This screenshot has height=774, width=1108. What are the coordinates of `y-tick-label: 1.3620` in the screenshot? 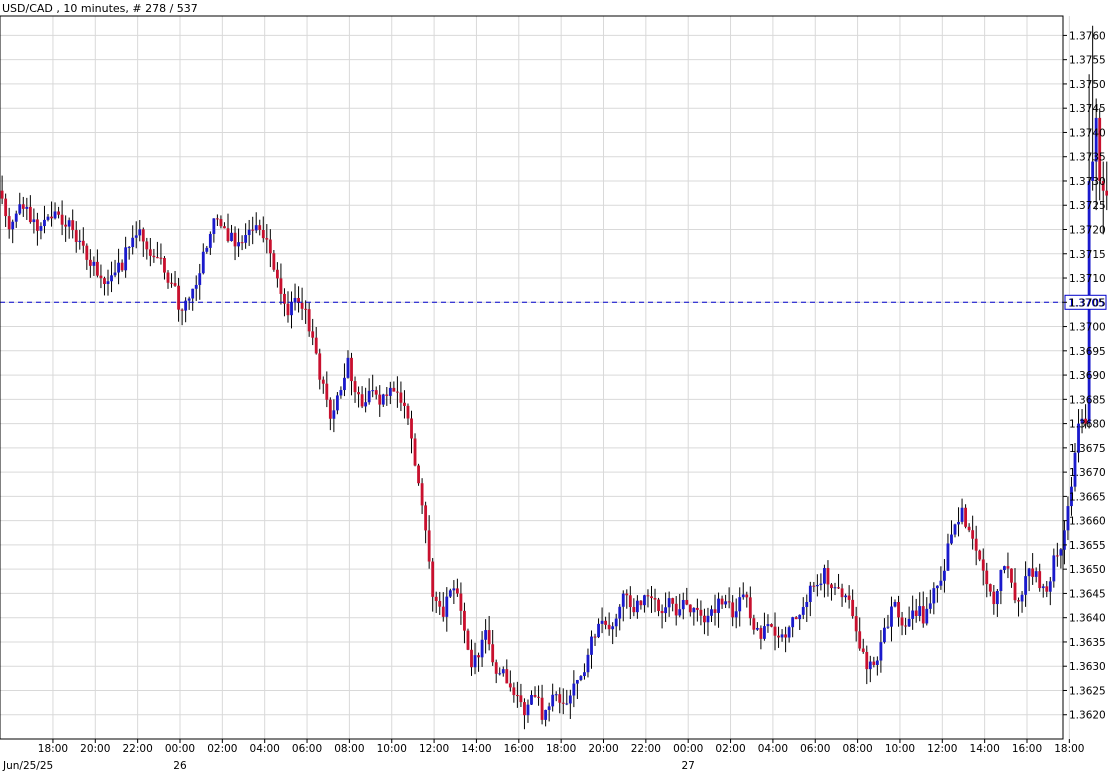 It's located at (1087, 716).